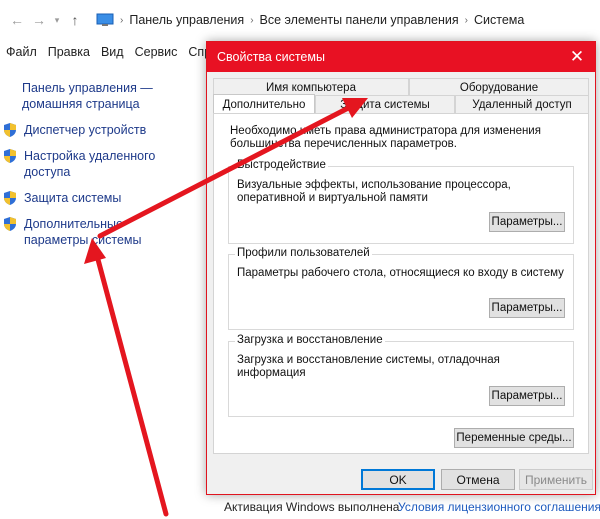 The image size is (600, 519). I want to click on recent-locations-chevron-icon: ▾, so click(57, 20).